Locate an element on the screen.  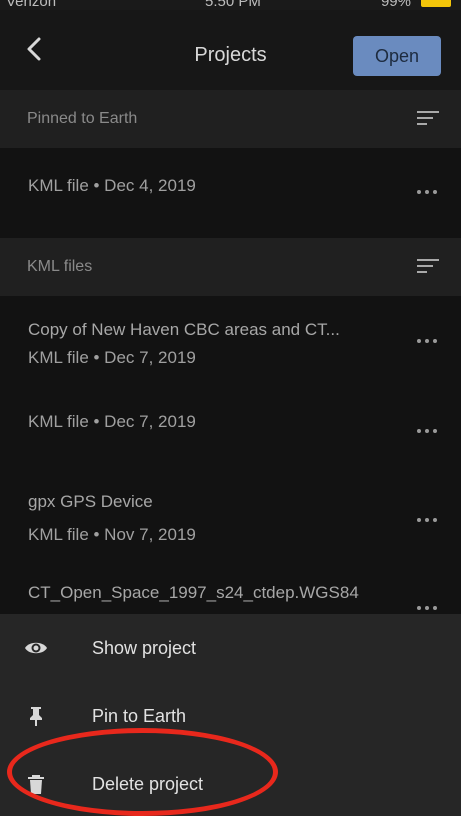
show-project-label: Show project is located at coordinates (144, 648).